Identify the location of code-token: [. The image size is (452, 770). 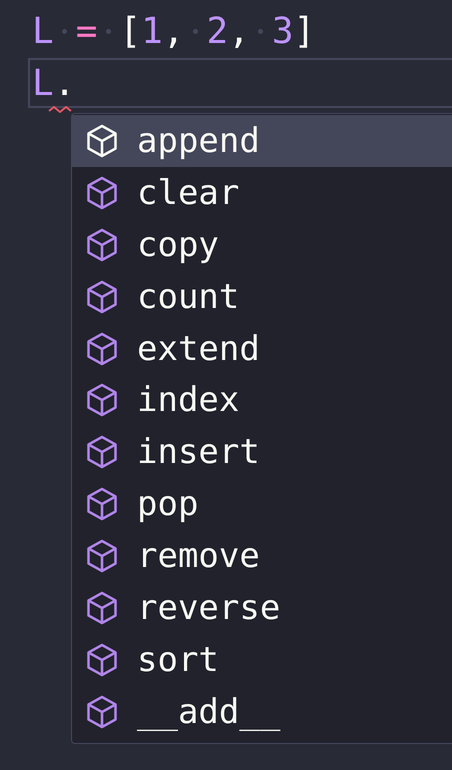
(130, 31).